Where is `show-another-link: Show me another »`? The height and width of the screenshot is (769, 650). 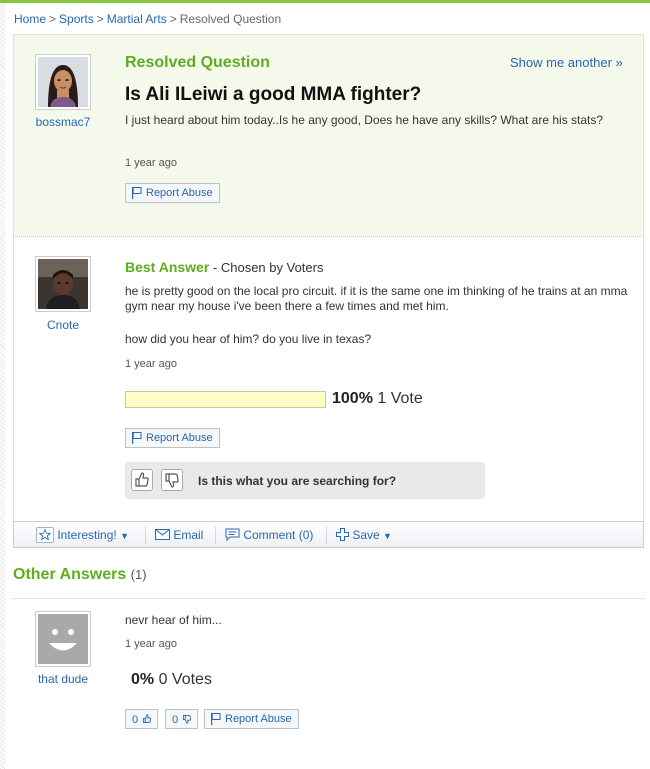
show-another-link: Show me another » is located at coordinates (566, 62).